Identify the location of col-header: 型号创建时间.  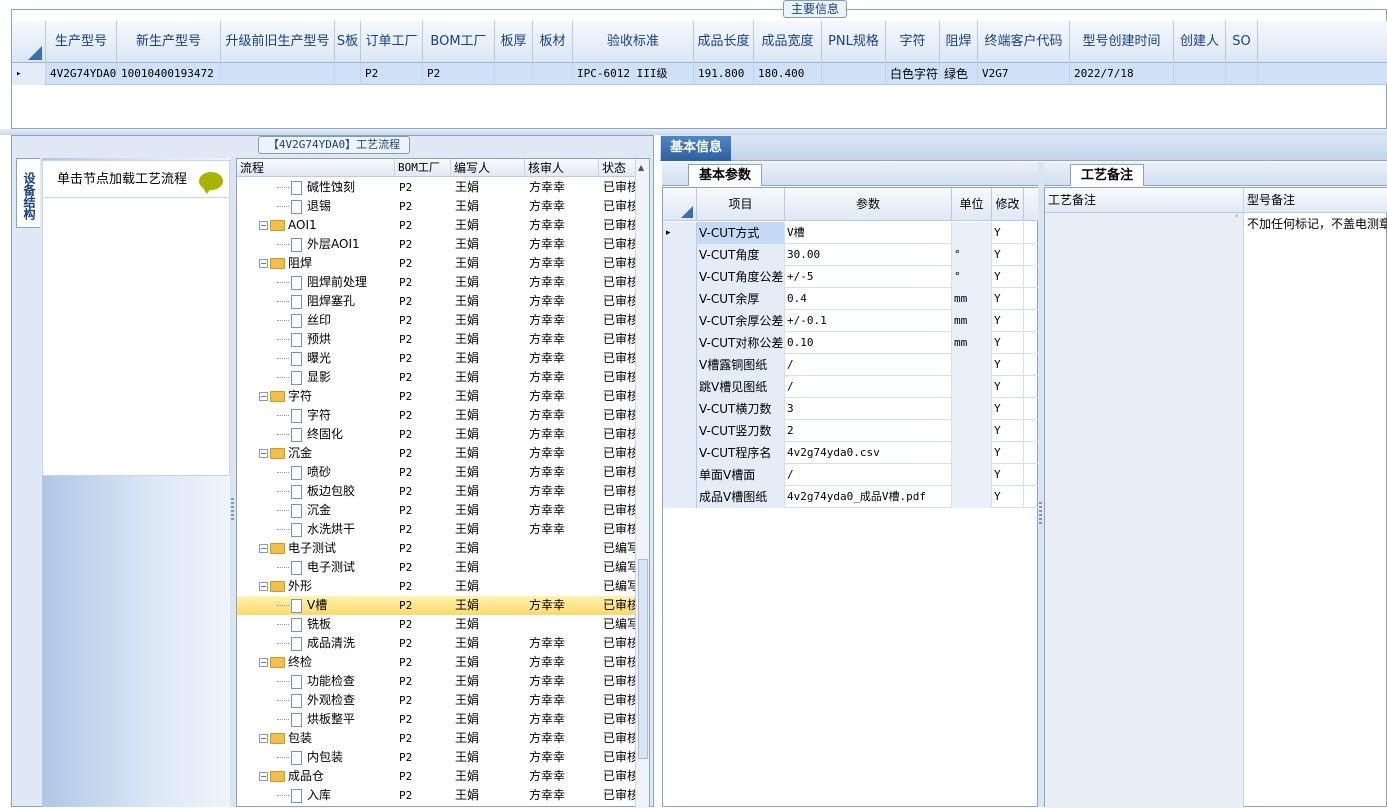
(1122, 42).